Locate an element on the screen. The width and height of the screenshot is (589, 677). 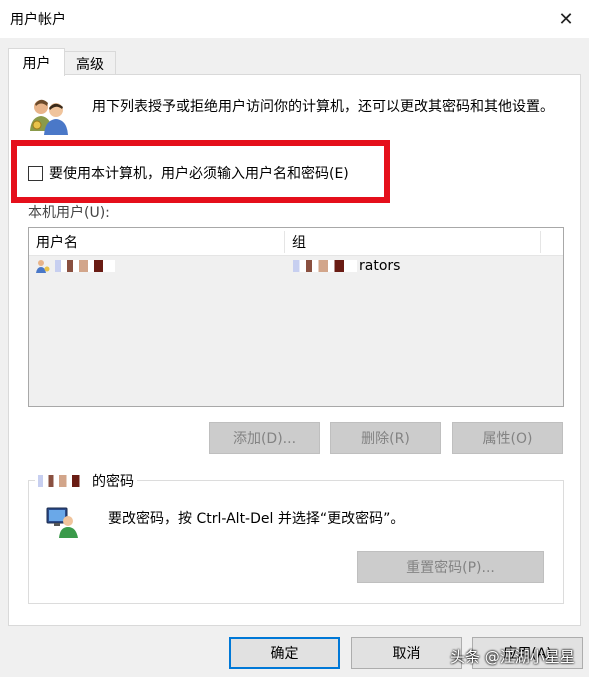
local-users-label: 本机用户(U): is located at coordinates (69, 213).